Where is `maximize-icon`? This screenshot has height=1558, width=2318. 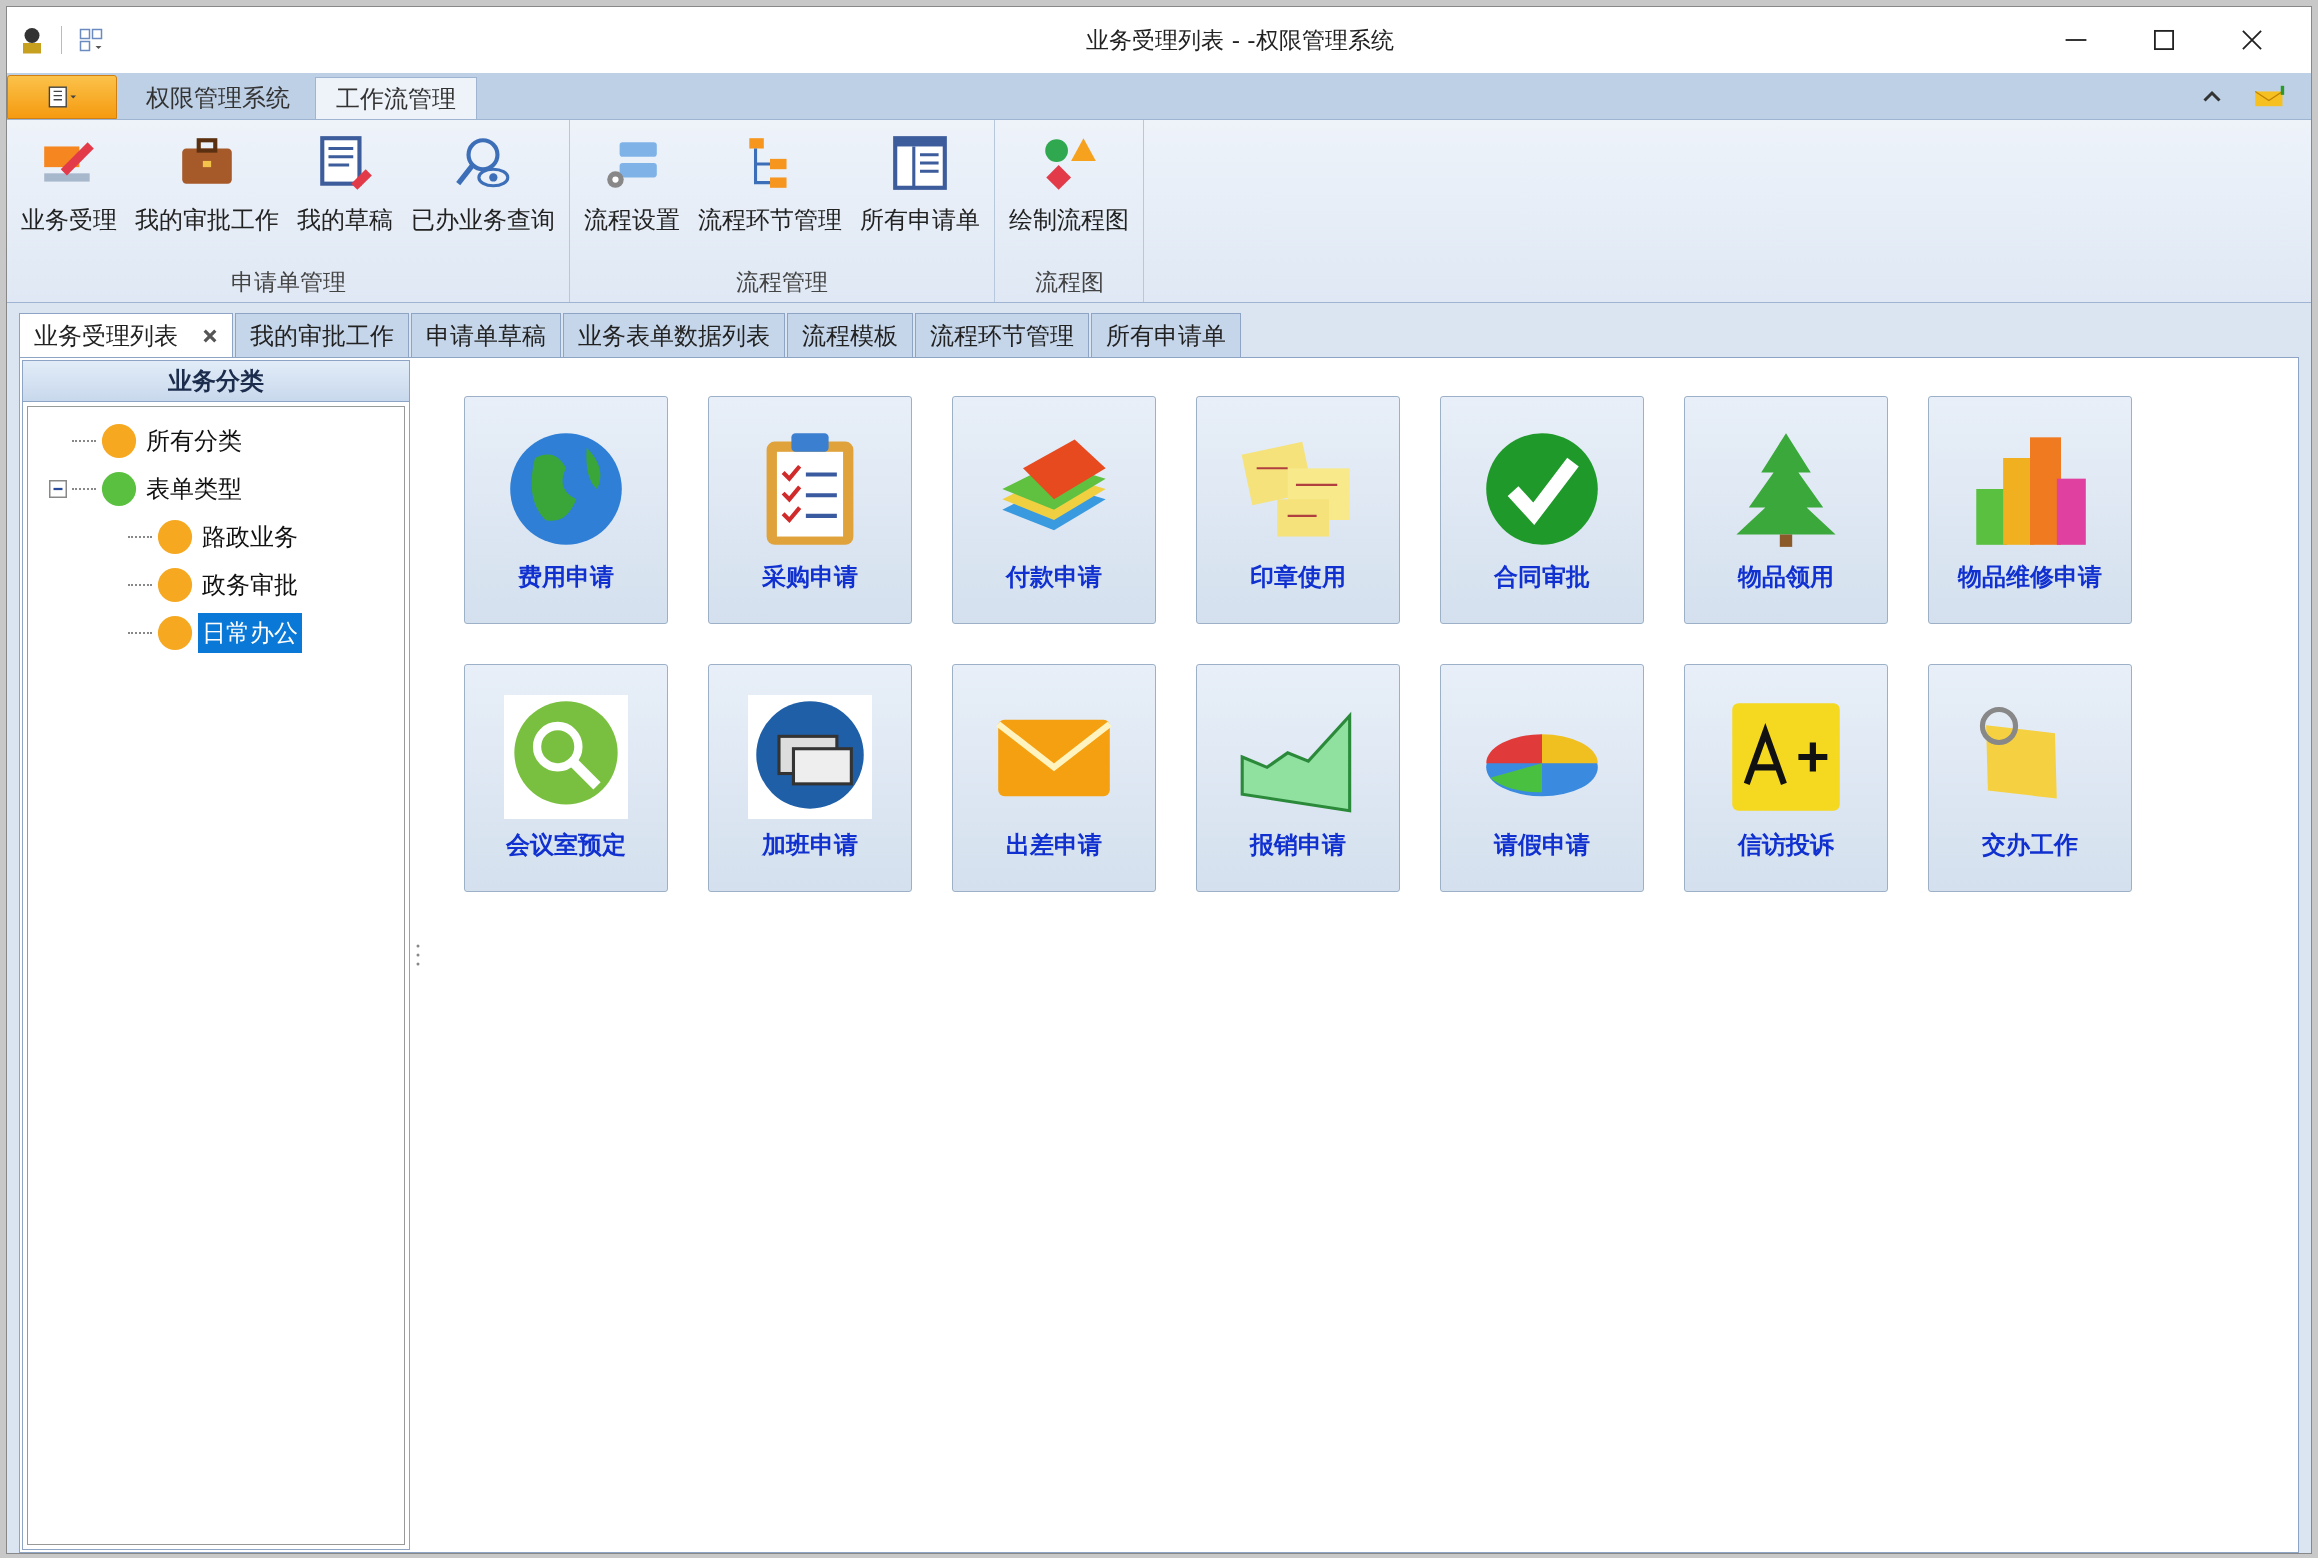
maximize-icon is located at coordinates (2164, 40).